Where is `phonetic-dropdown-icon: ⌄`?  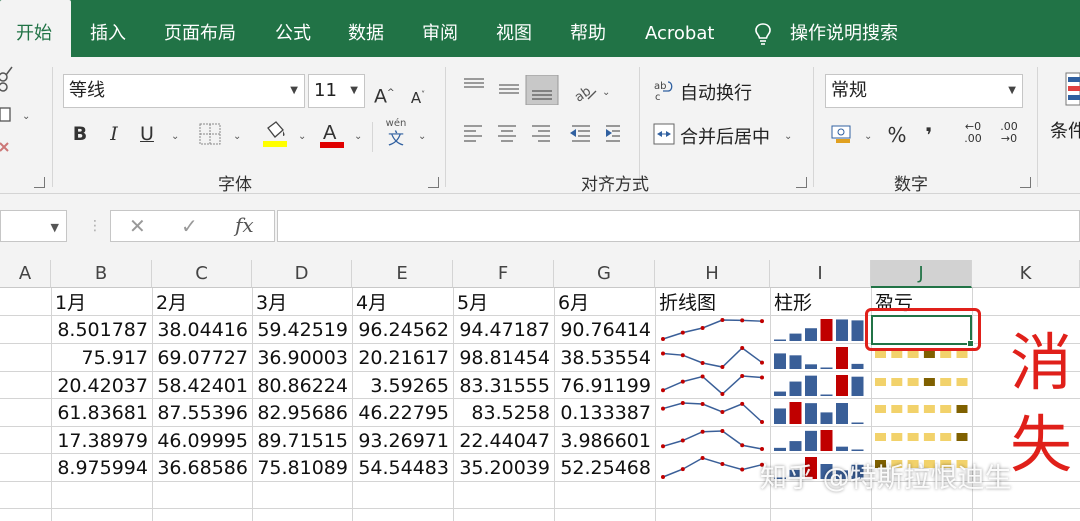
phonetic-dropdown-icon: ⌄ is located at coordinates (422, 136).